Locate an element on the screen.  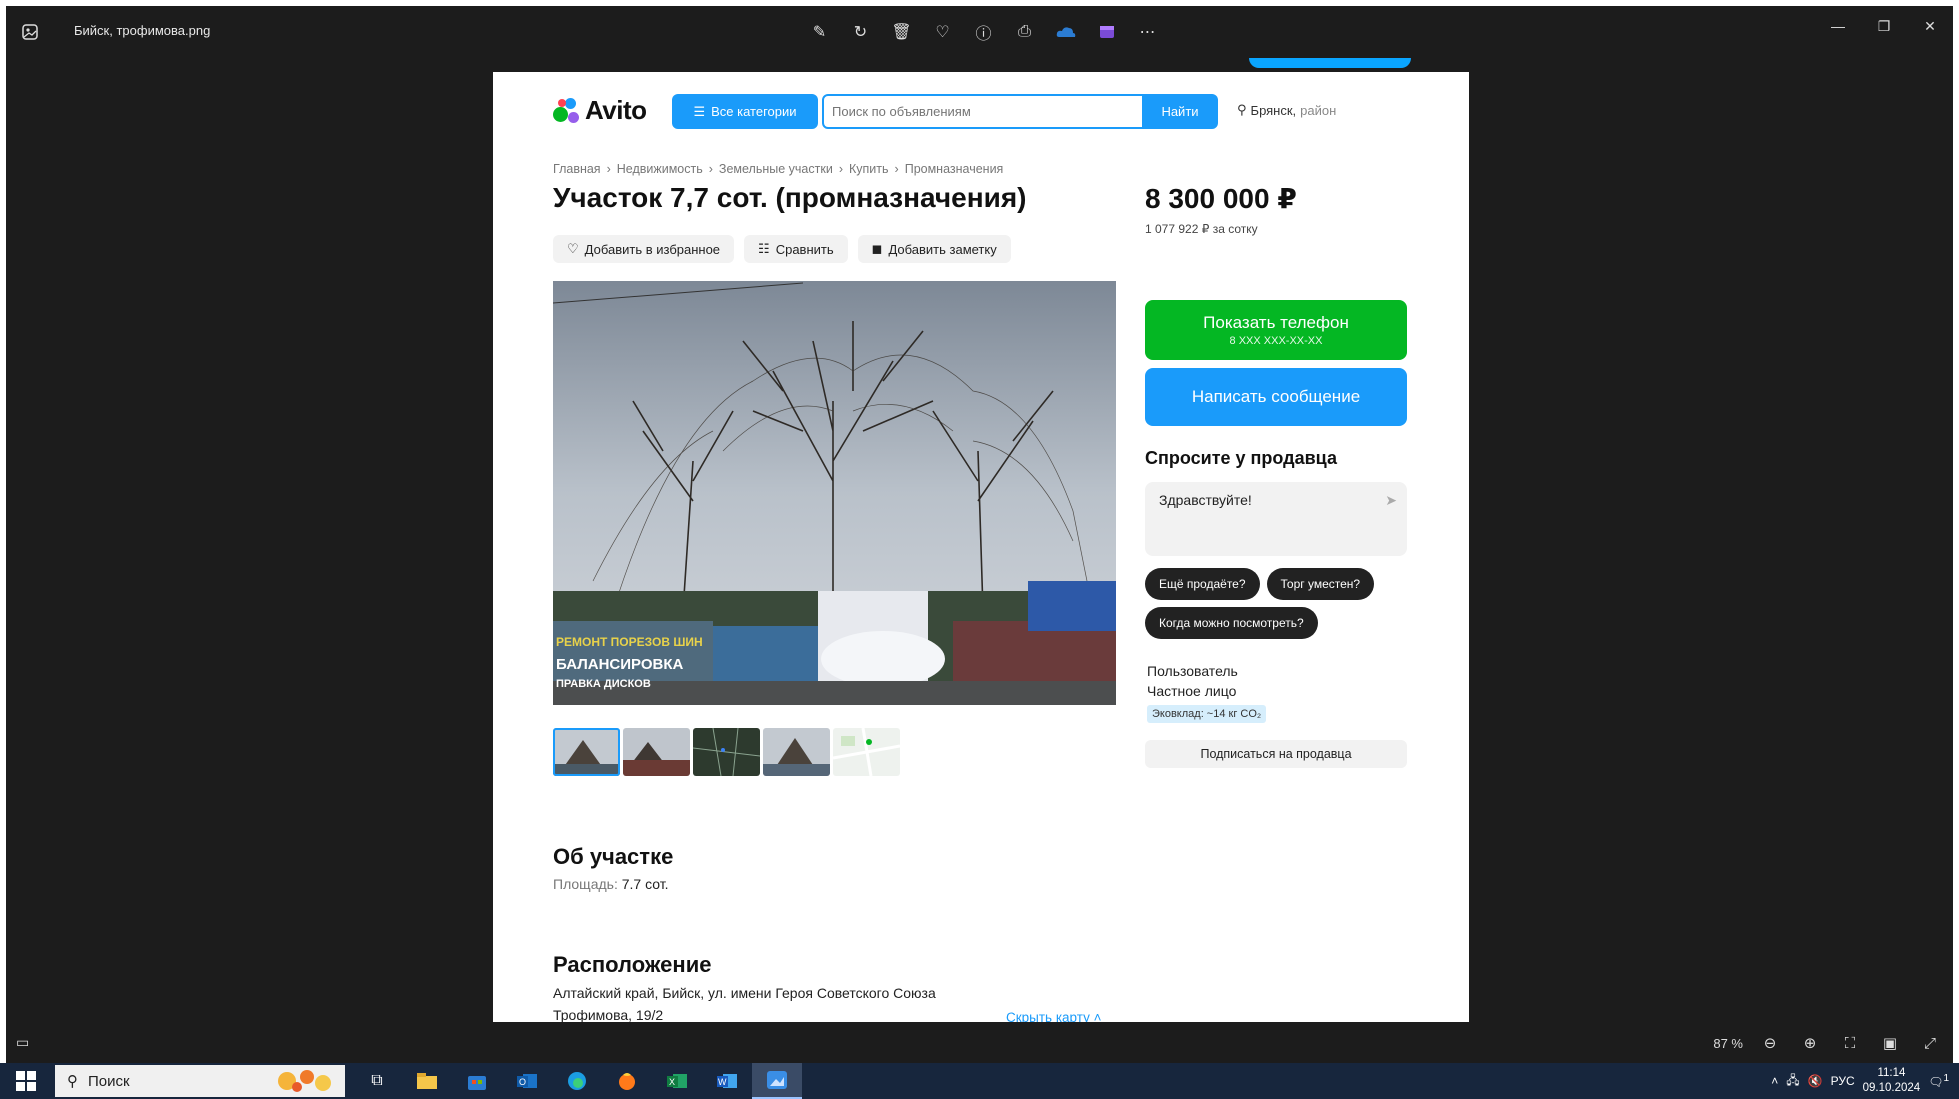
eco-badge: Эковклад: ~14 кг CO₂ is located at coordinates (1207, 714).